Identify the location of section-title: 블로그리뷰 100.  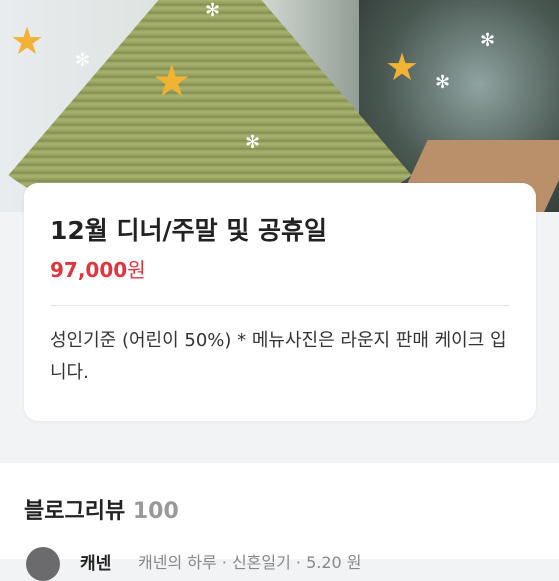
(101, 509).